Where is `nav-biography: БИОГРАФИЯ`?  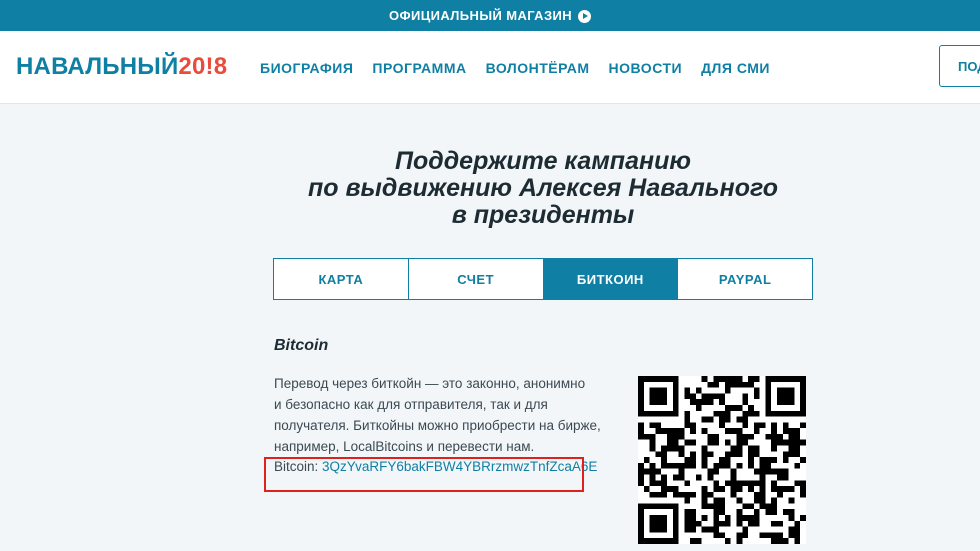 nav-biography: БИОГРАФИЯ is located at coordinates (306, 68).